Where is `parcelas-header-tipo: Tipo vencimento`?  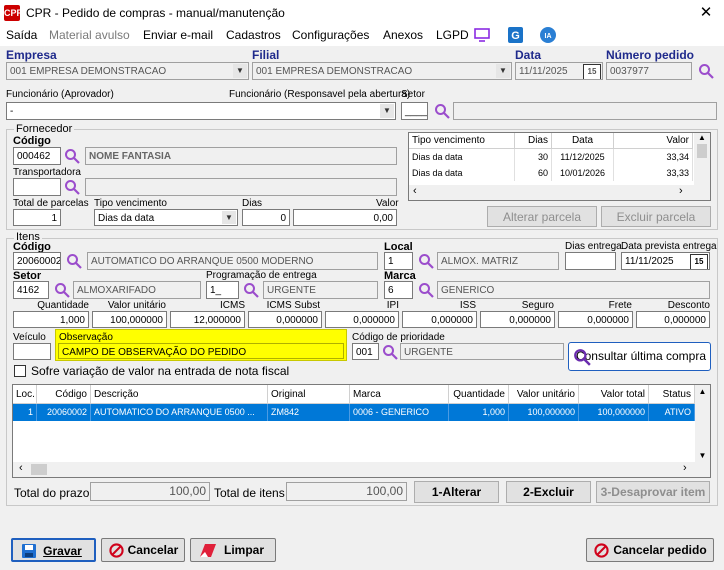
parcelas-header-tipo: Tipo vencimento is located at coordinates (462, 141).